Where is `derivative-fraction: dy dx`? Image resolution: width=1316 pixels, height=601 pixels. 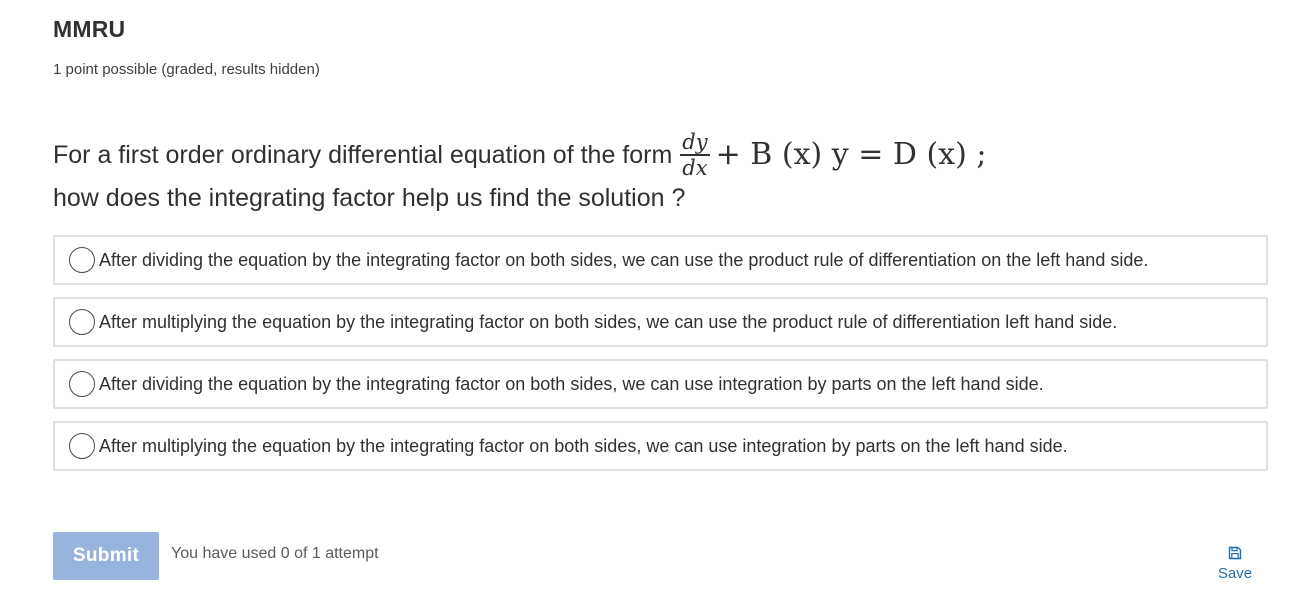
derivative-fraction: dy dx is located at coordinates (695, 155).